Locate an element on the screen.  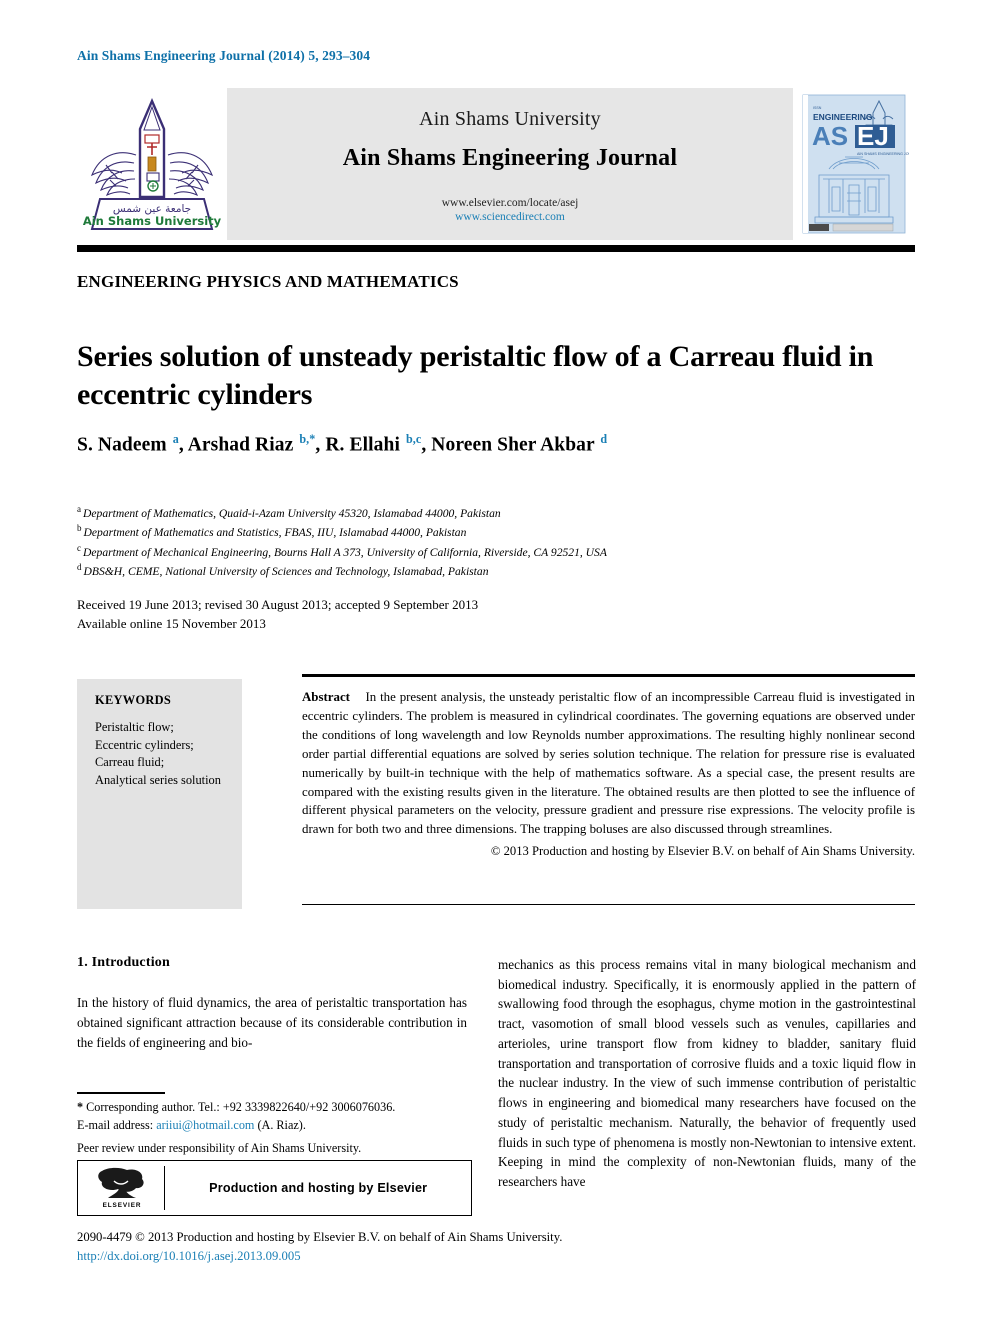
email-label: E-mail address: is located at coordinates (115, 1125).